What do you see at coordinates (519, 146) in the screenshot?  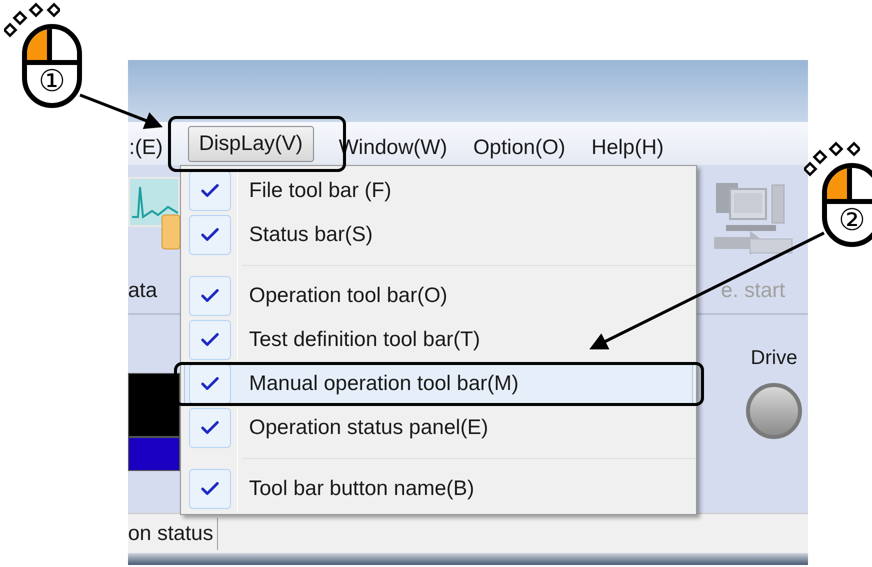 I see `menu-item: Option(O)` at bounding box center [519, 146].